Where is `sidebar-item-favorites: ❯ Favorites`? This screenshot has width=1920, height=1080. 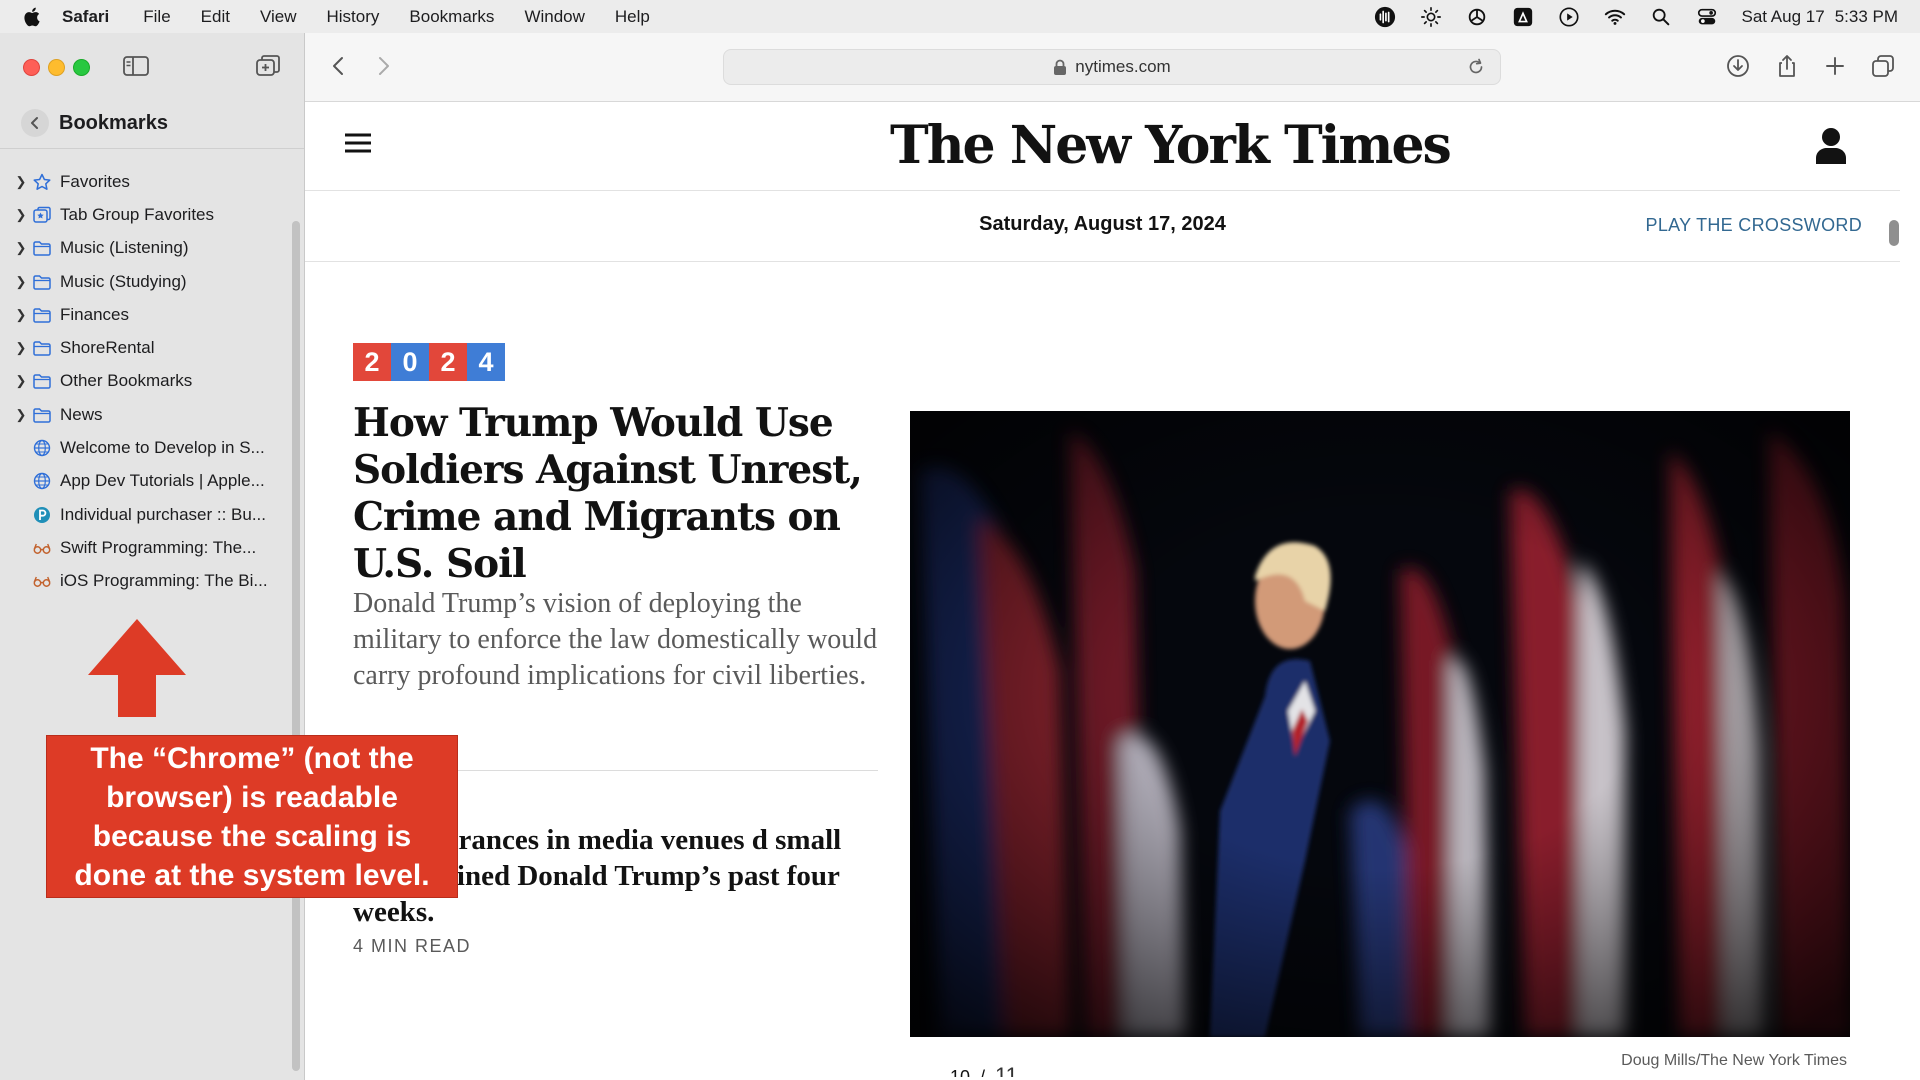 sidebar-item-favorites: ❯ Favorites is located at coordinates (145, 181).